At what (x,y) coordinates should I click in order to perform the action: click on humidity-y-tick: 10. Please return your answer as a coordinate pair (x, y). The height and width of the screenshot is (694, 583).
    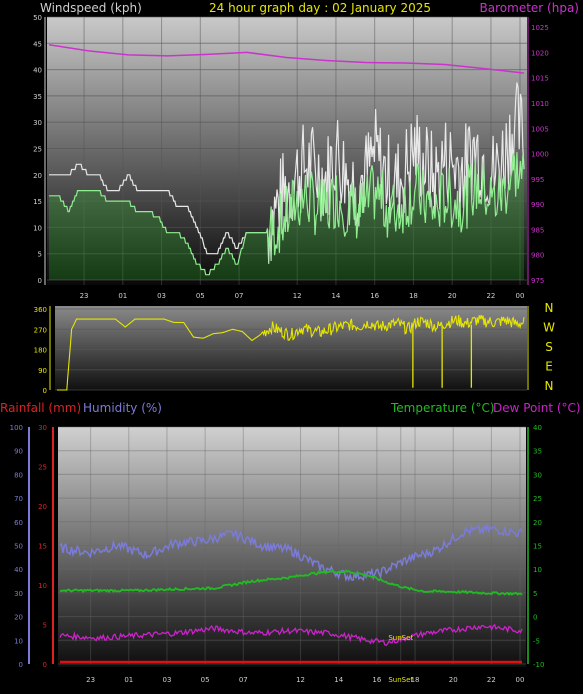
    Looking at the image, I should click on (18, 641).